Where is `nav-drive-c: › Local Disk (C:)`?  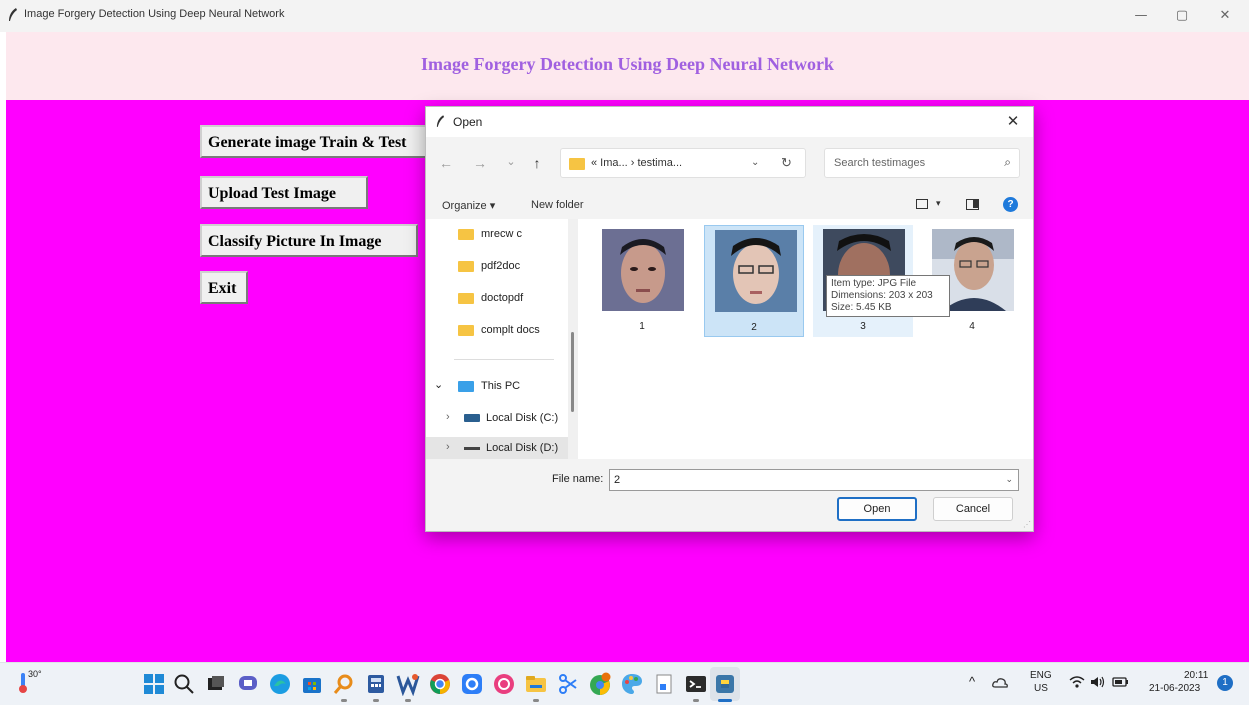
nav-drive-c: › Local Disk (C:) is located at coordinates (496, 418).